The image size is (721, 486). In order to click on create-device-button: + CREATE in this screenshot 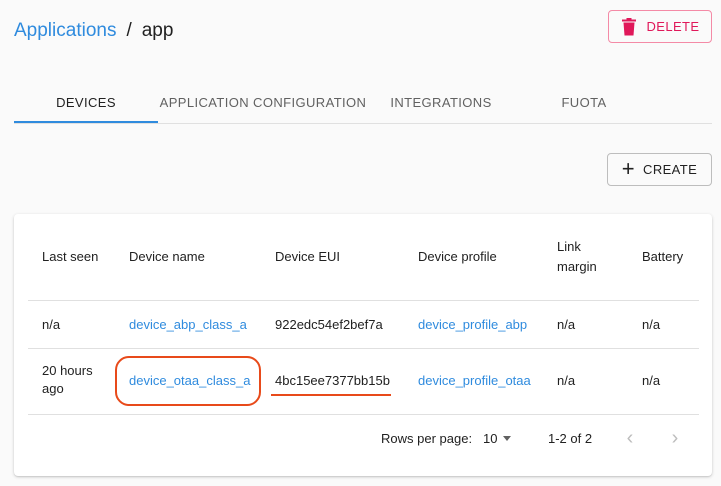, I will do `click(659, 169)`.